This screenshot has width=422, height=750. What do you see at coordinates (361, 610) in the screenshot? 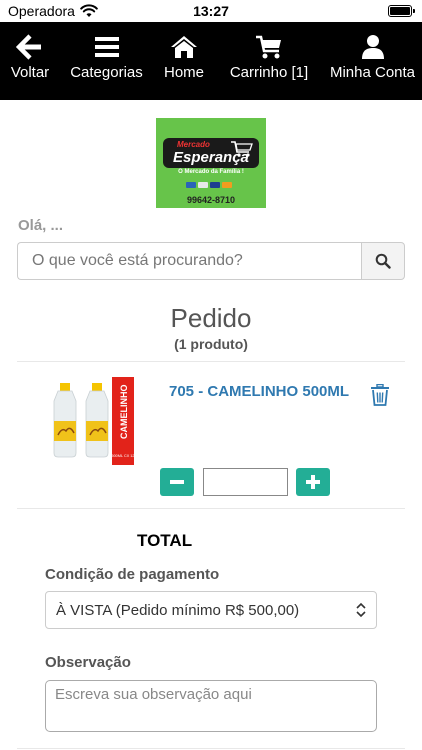
I see `select-chevron-icon` at bounding box center [361, 610].